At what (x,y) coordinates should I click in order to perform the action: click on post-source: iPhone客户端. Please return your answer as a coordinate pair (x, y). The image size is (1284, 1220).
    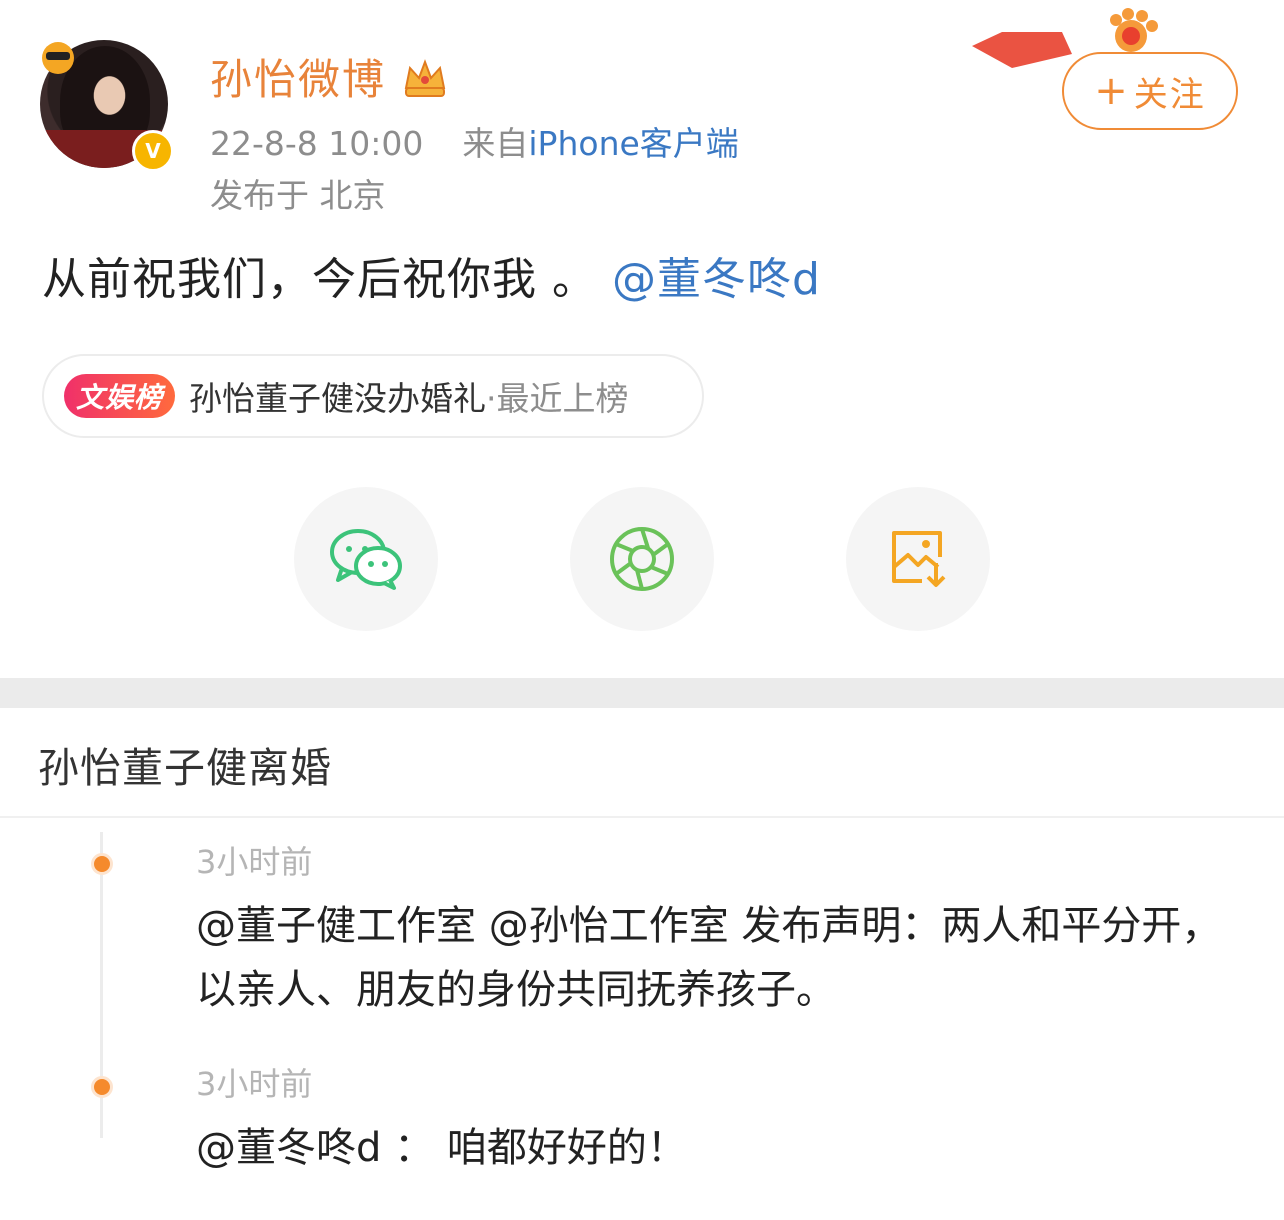
    Looking at the image, I should click on (633, 143).